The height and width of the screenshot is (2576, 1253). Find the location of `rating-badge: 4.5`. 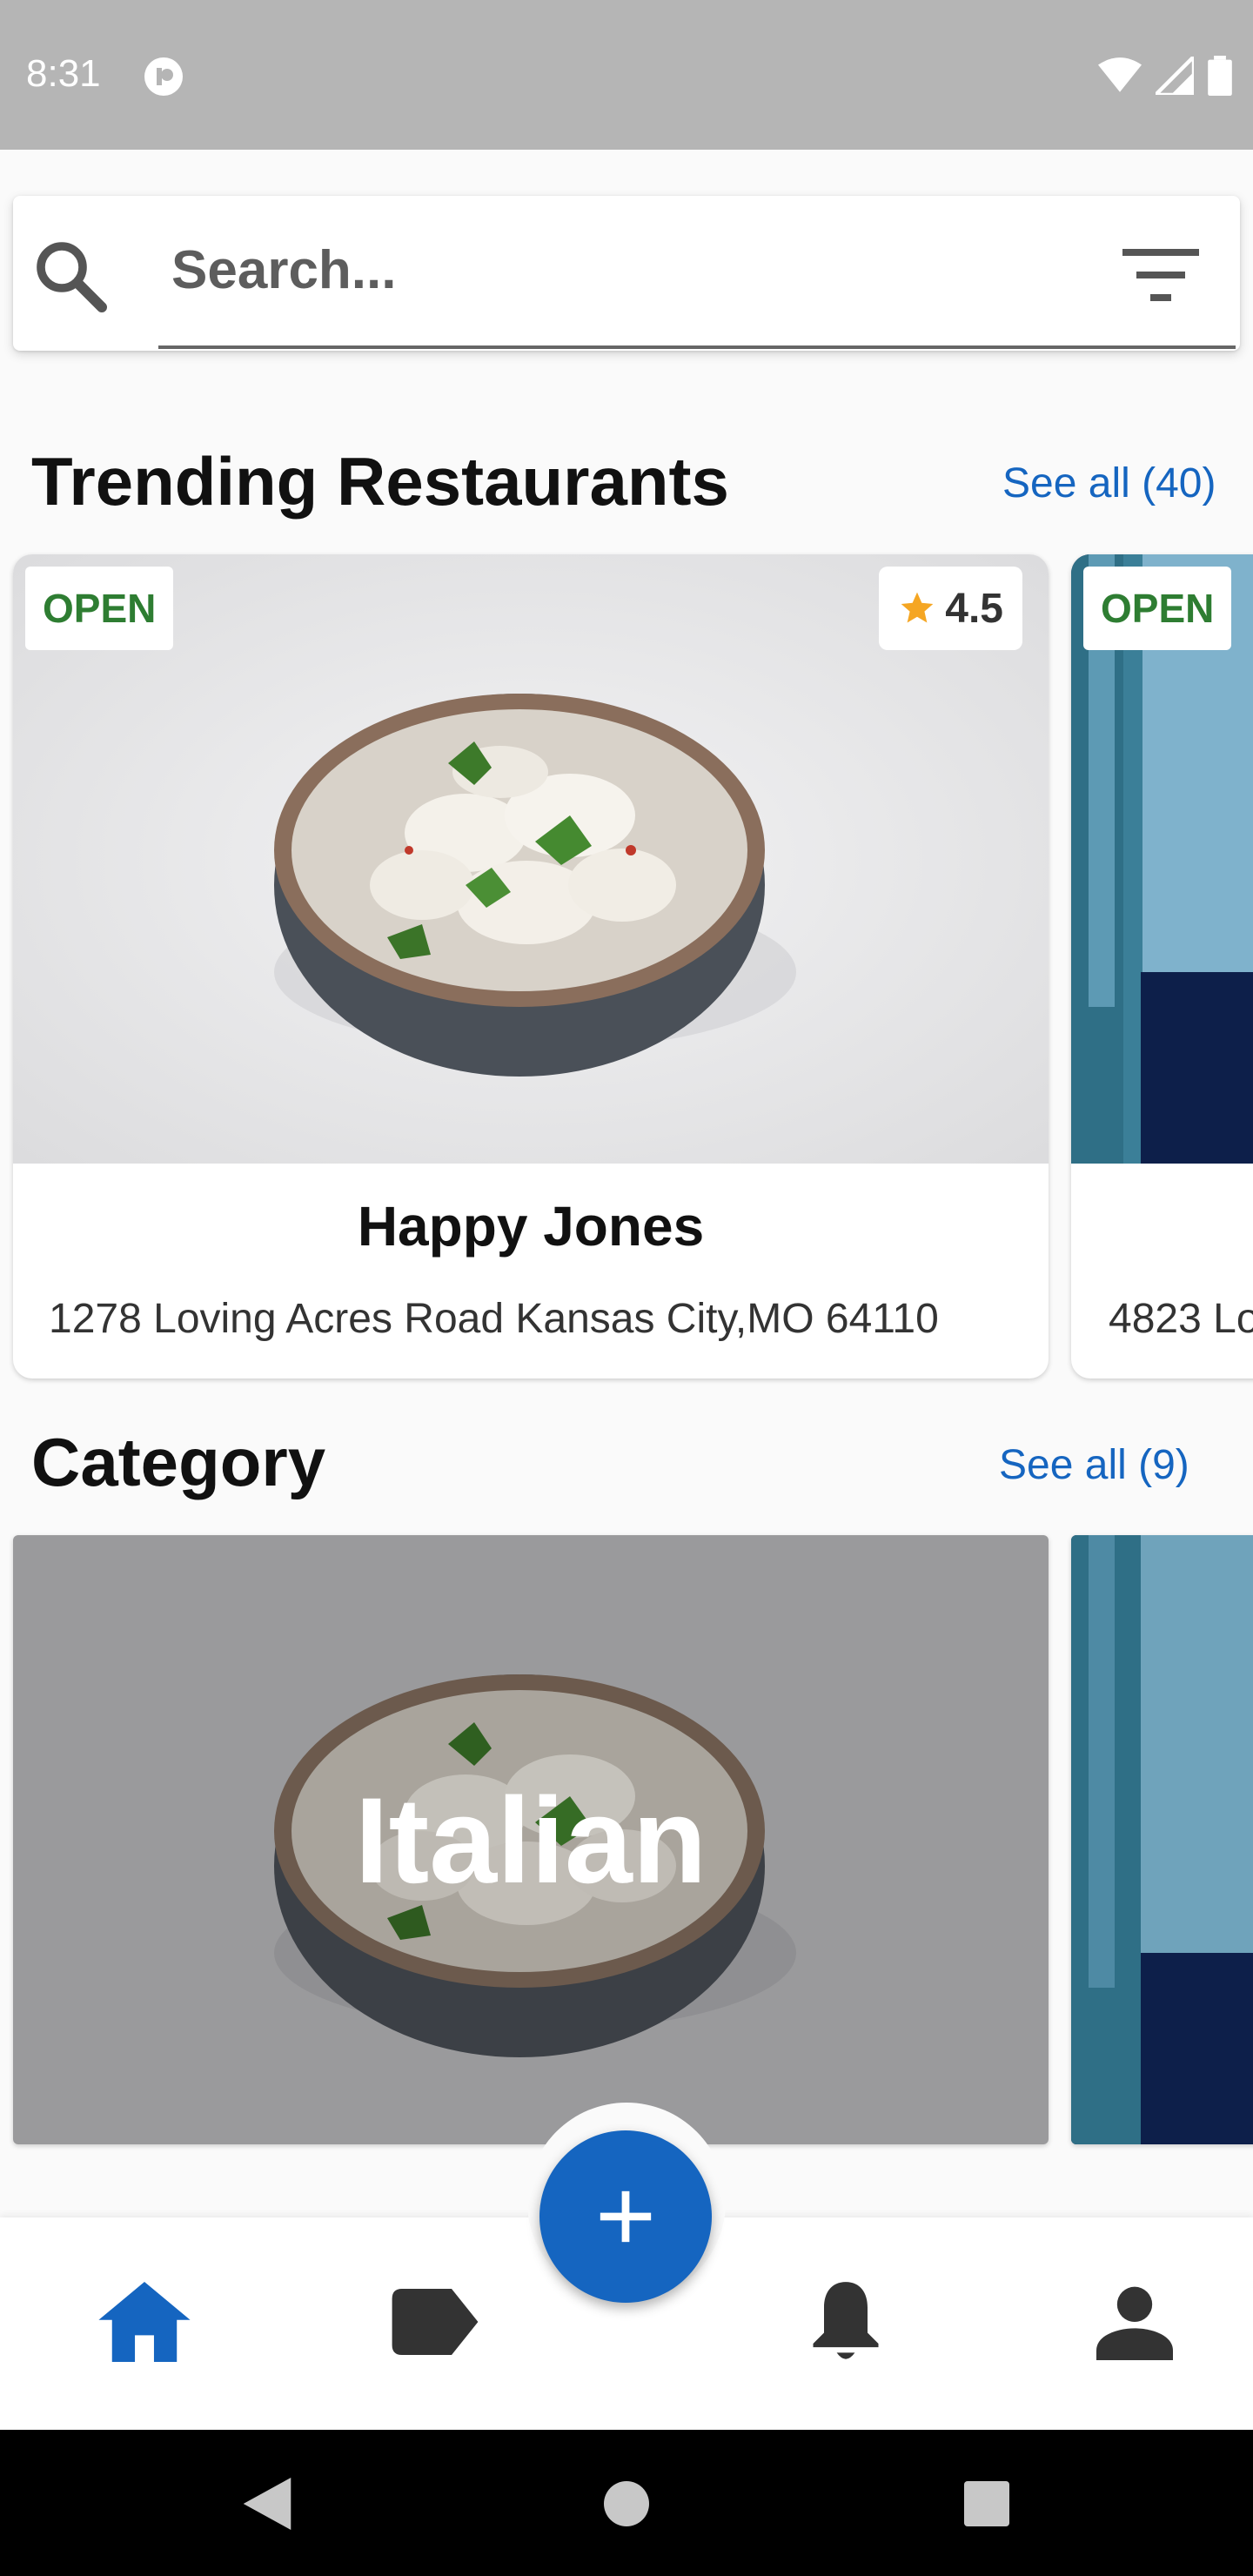

rating-badge: 4.5 is located at coordinates (950, 608).